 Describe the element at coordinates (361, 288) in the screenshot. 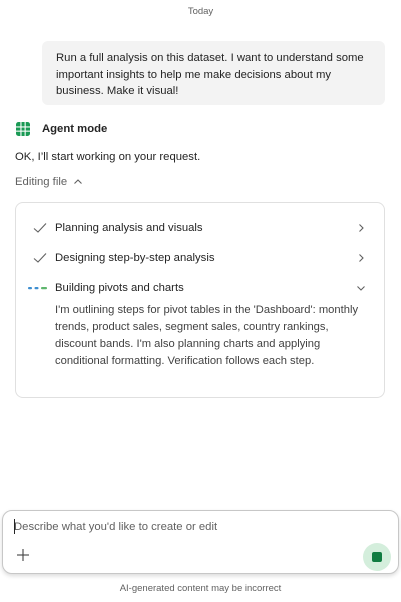

I see `chevron-down-icon` at that location.